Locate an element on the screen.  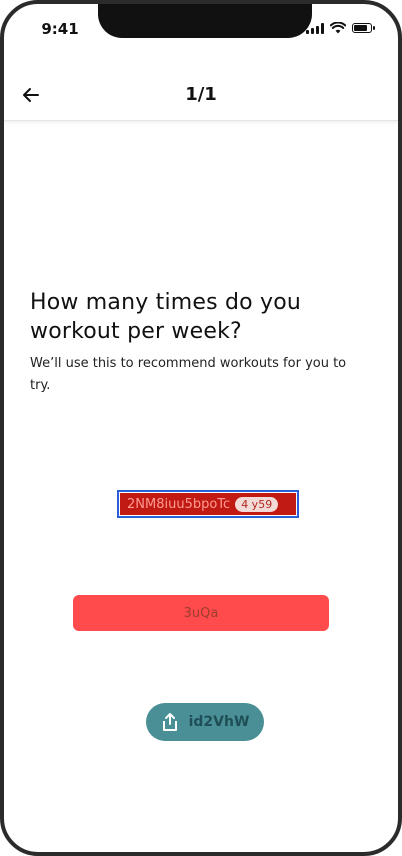
wifi-icon is located at coordinates (338, 28).